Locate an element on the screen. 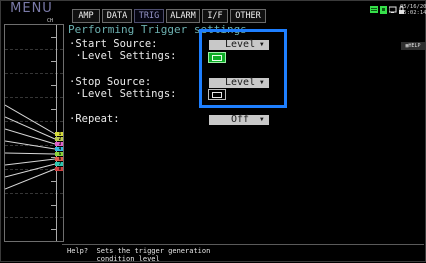 The width and height of the screenshot is (426, 263). help-prefix: Help? is located at coordinates (78, 251).